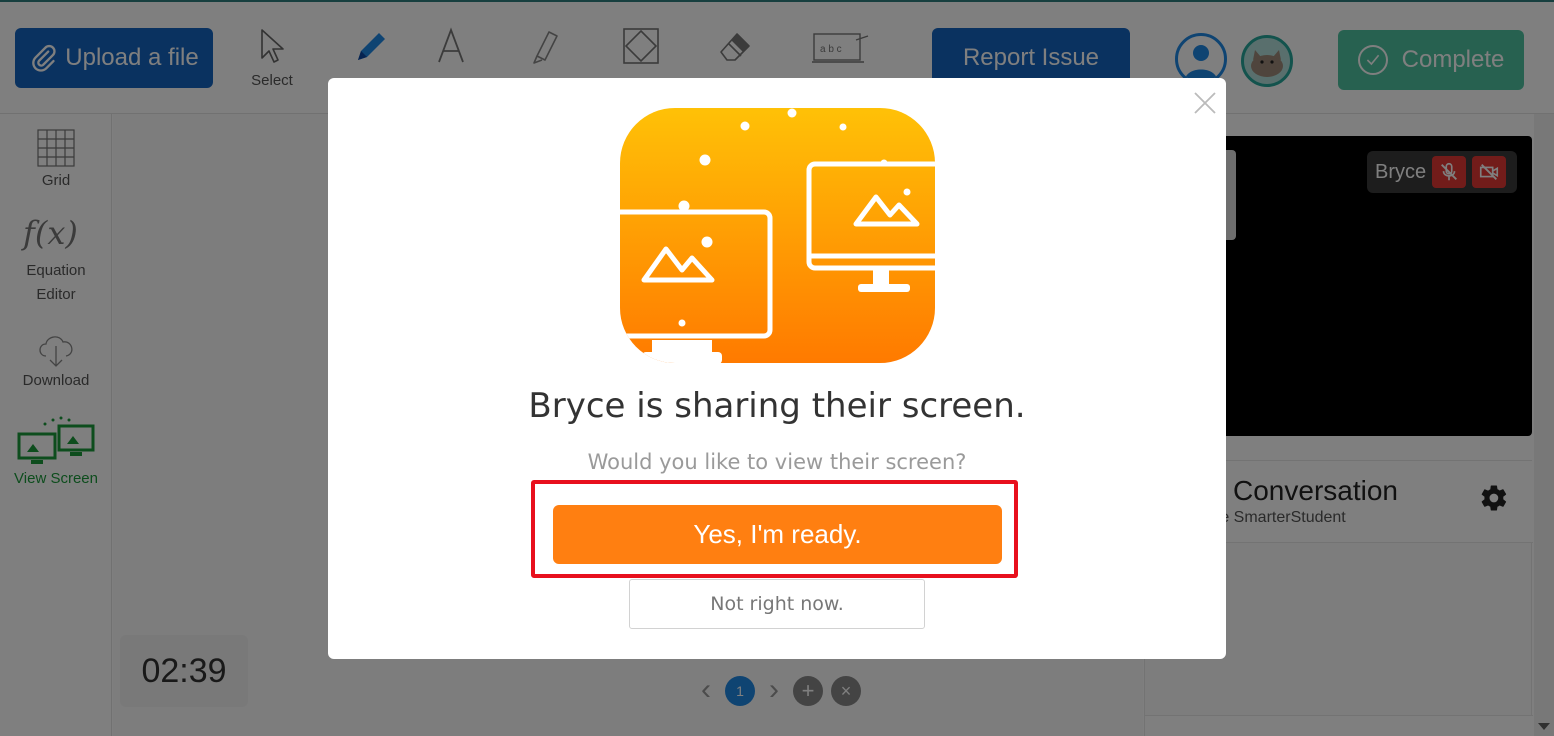 The image size is (1554, 736). I want to click on screen-share-illustration, so click(777, 235).